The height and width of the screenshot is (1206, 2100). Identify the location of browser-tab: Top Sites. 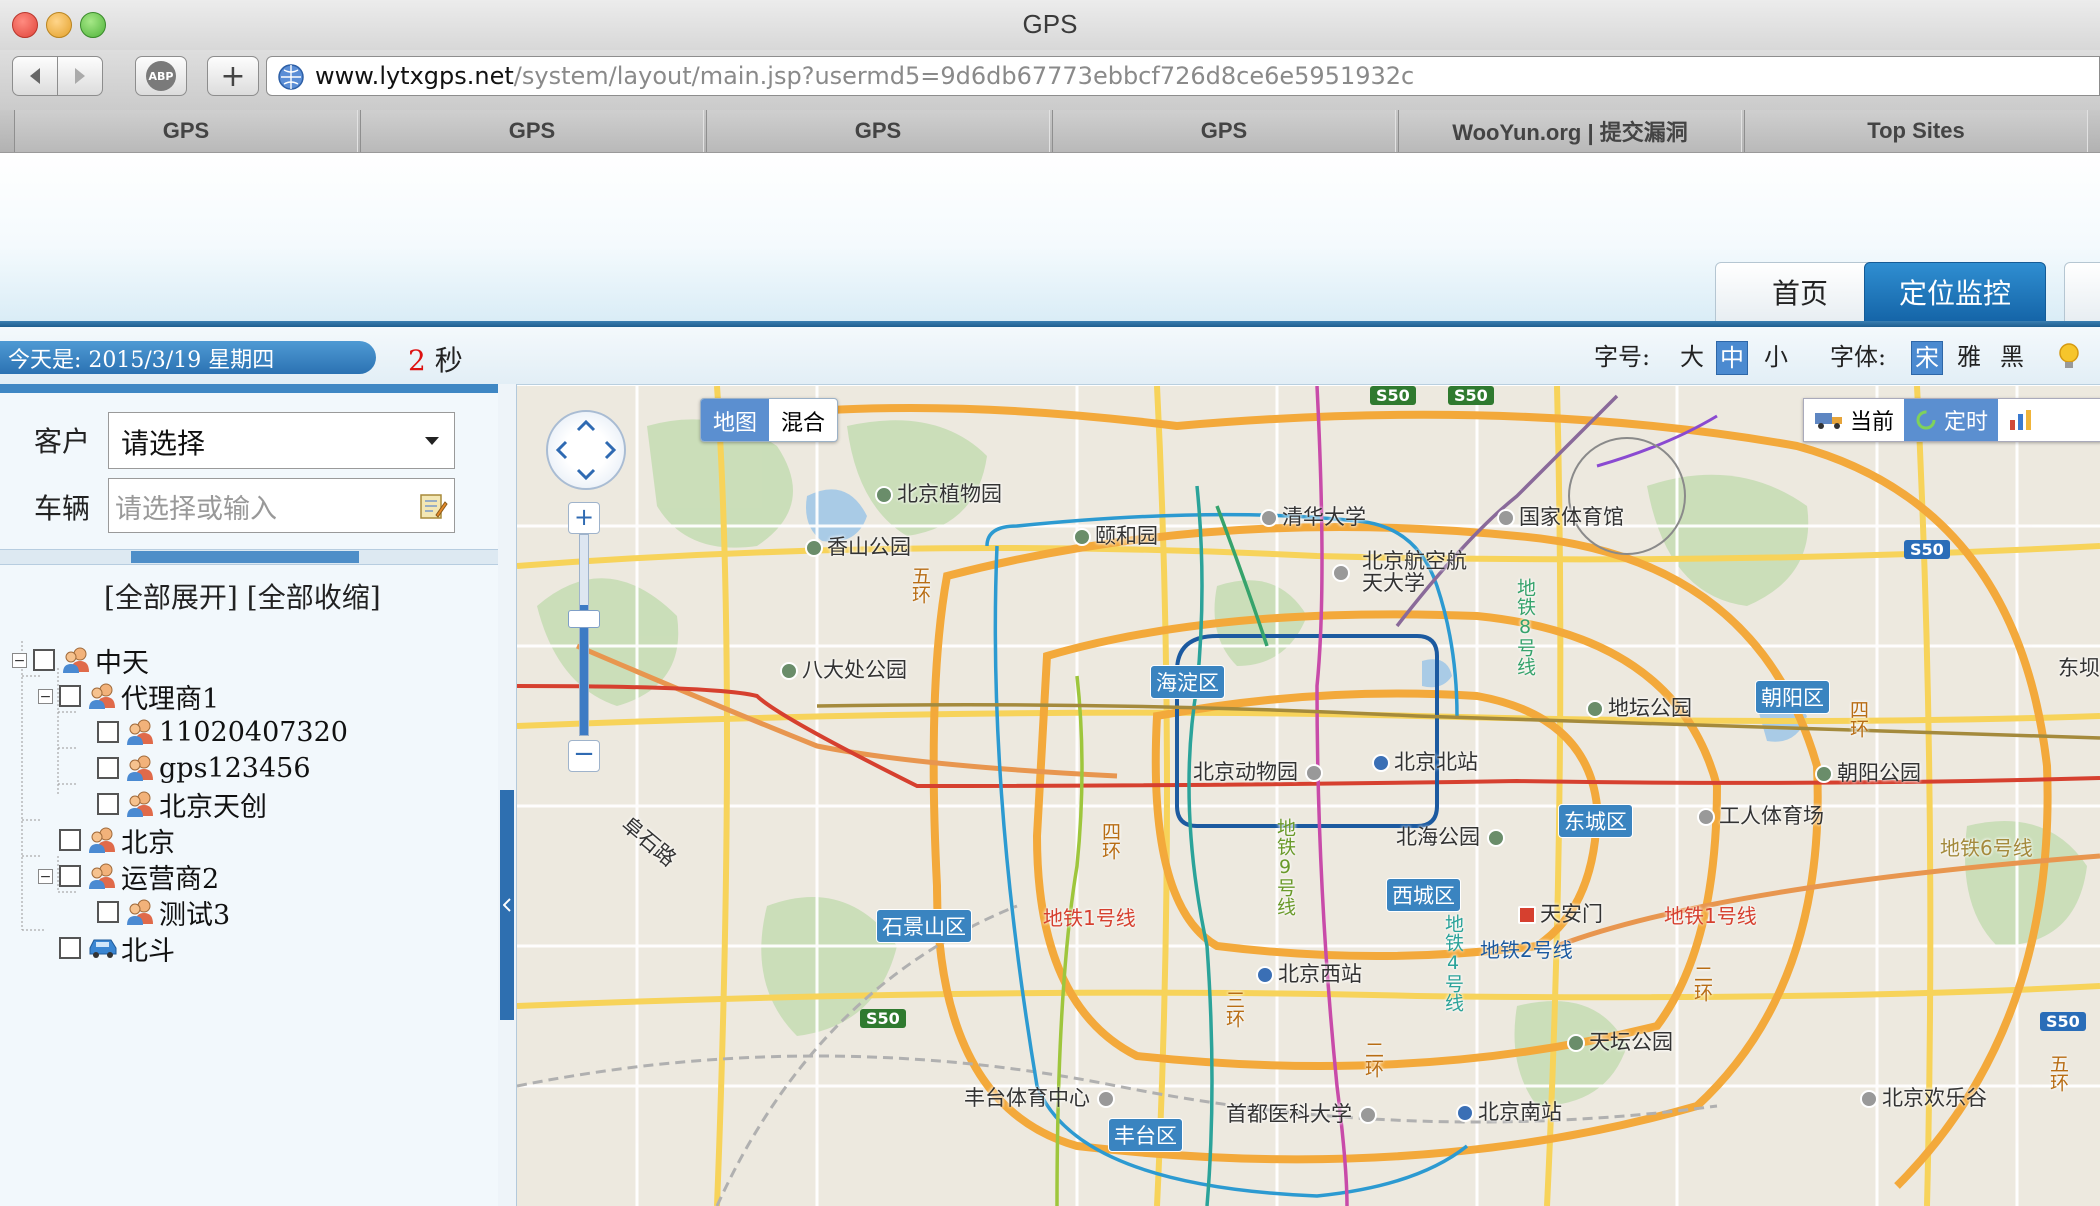
(1916, 131).